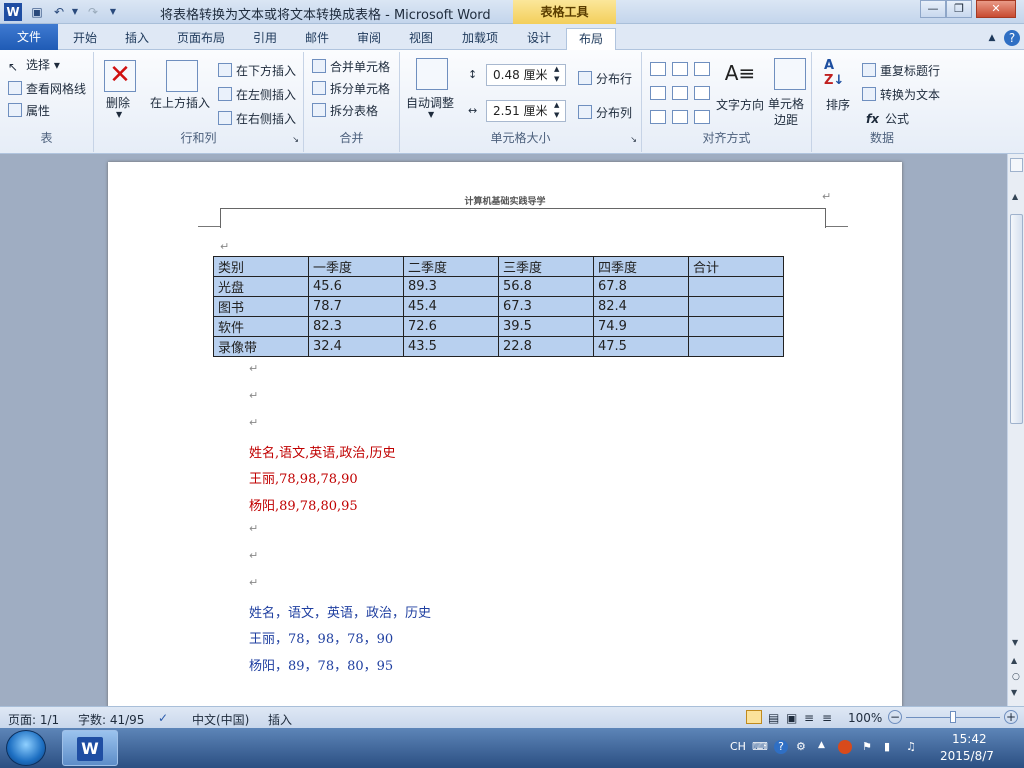 The image size is (1024, 768). I want to click on sort-icon: A Z↓, so click(840, 74).